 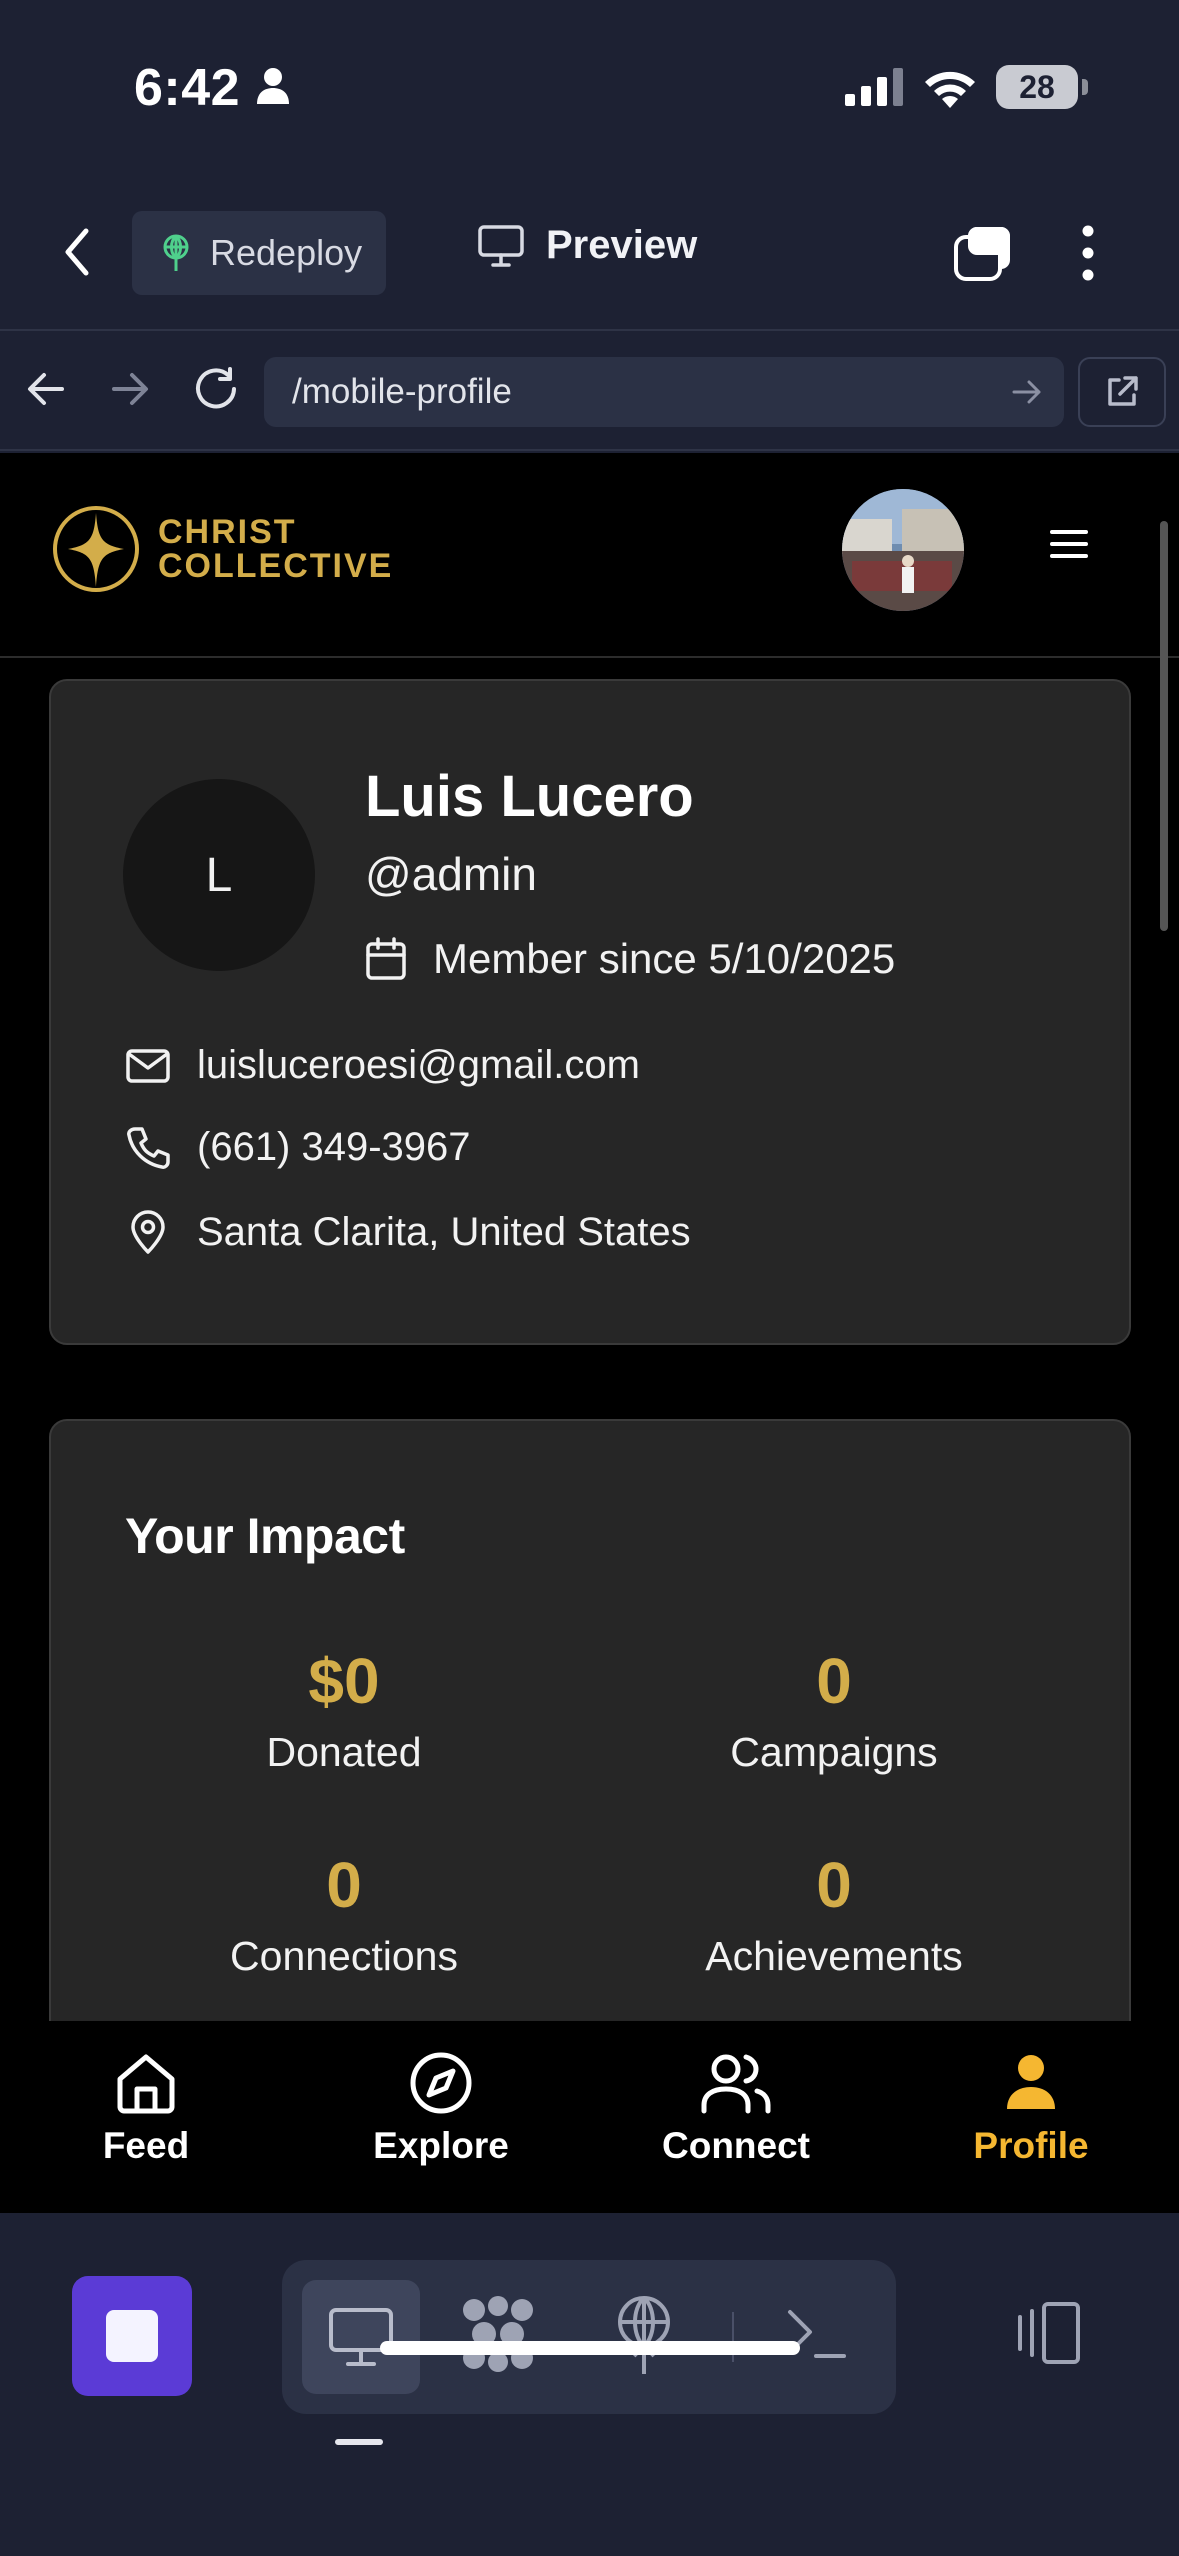 I want to click on header-avatar, so click(x=903, y=550).